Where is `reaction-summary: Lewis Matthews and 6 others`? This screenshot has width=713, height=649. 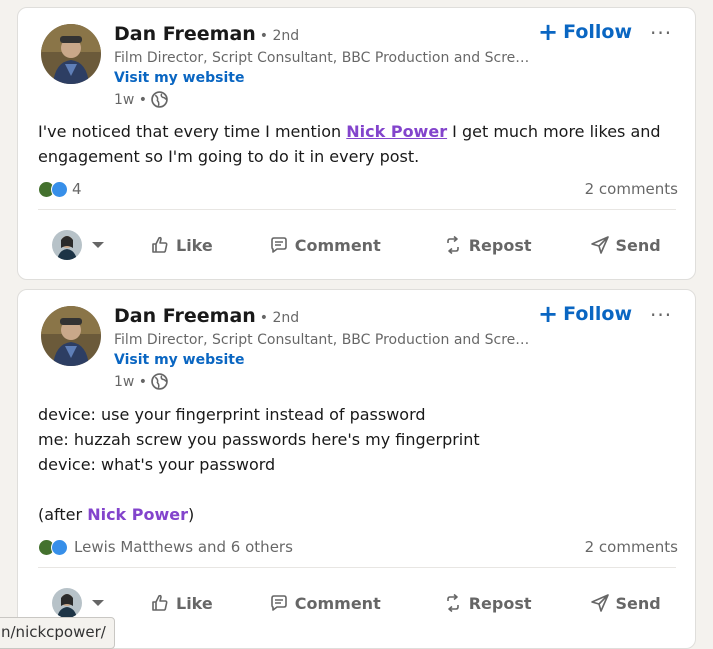
reaction-summary: Lewis Matthews and 6 others is located at coordinates (183, 547).